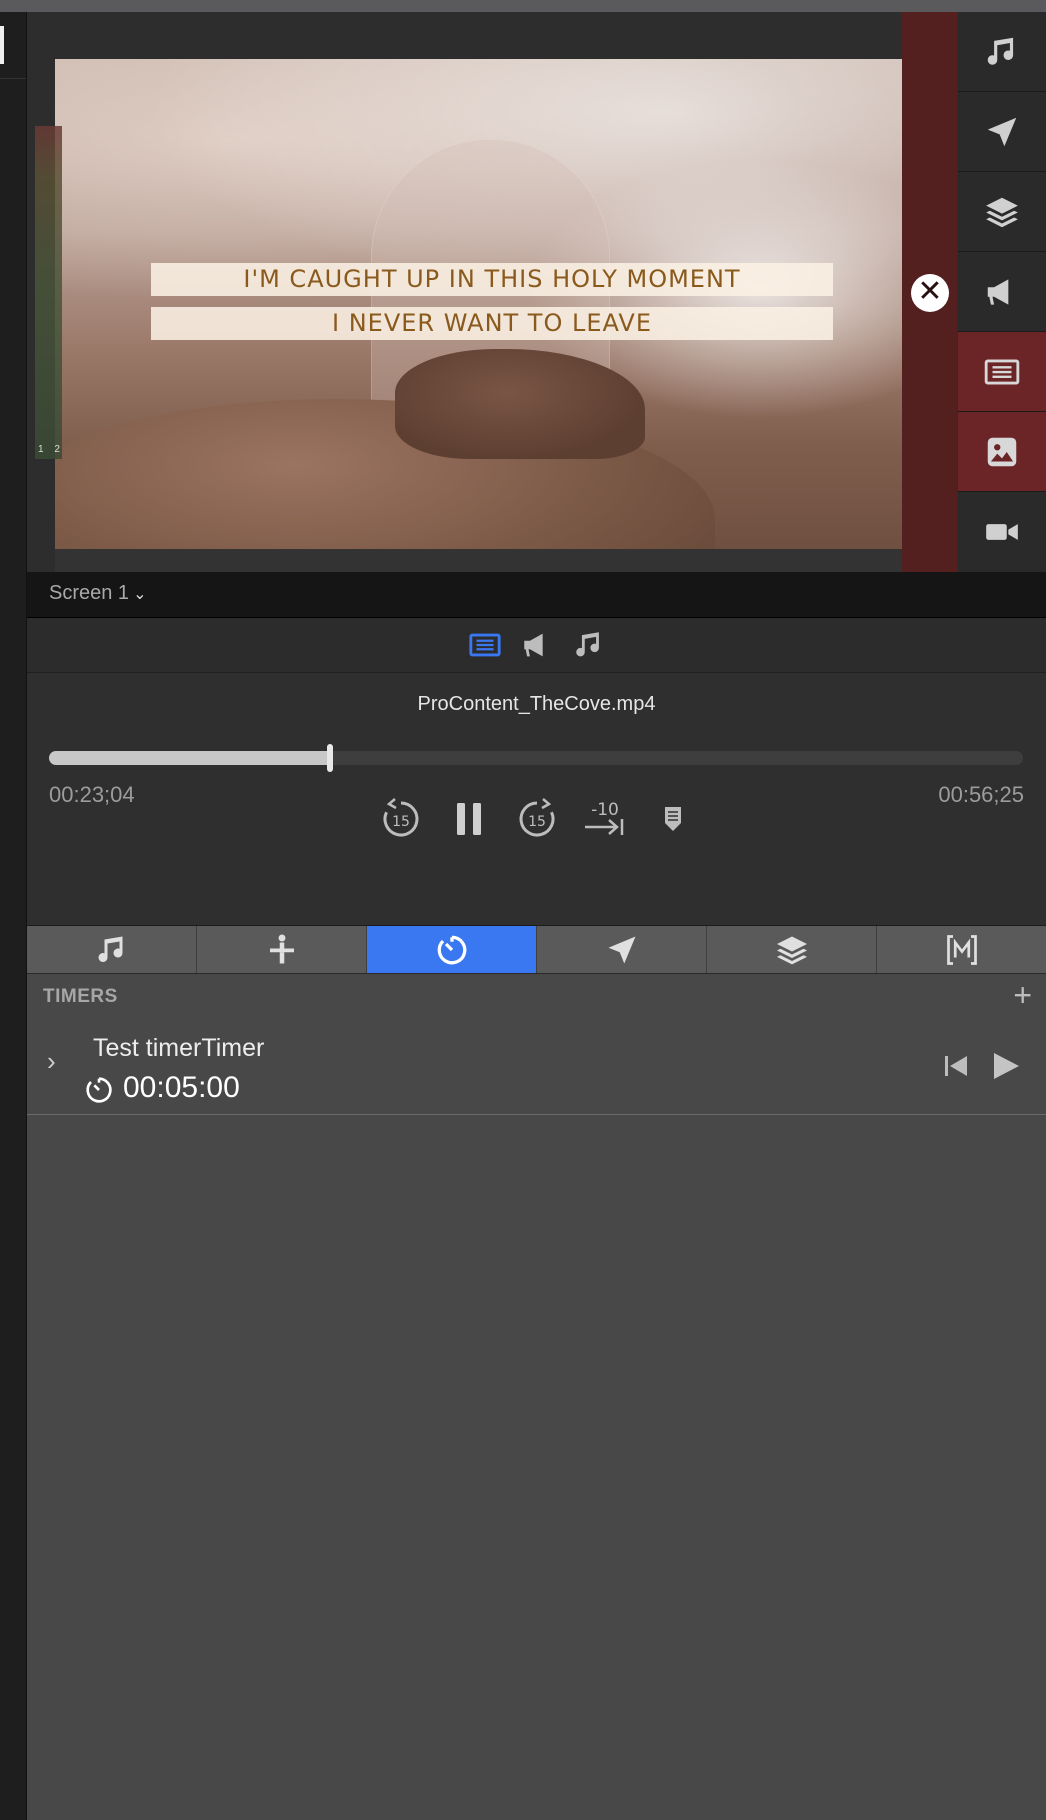 This screenshot has height=1820, width=1046. Describe the element at coordinates (13, 78) in the screenshot. I see `left-strip-divider` at that location.